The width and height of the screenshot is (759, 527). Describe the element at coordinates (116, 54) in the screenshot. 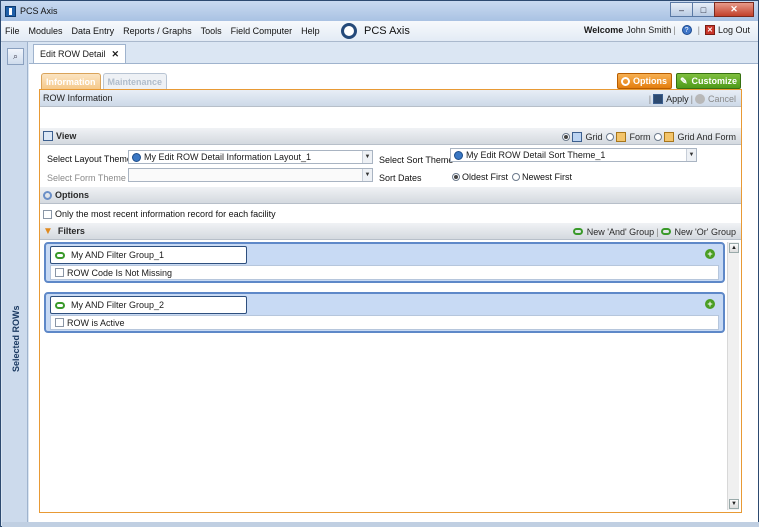

I see `close-tab-icon: ✕` at that location.